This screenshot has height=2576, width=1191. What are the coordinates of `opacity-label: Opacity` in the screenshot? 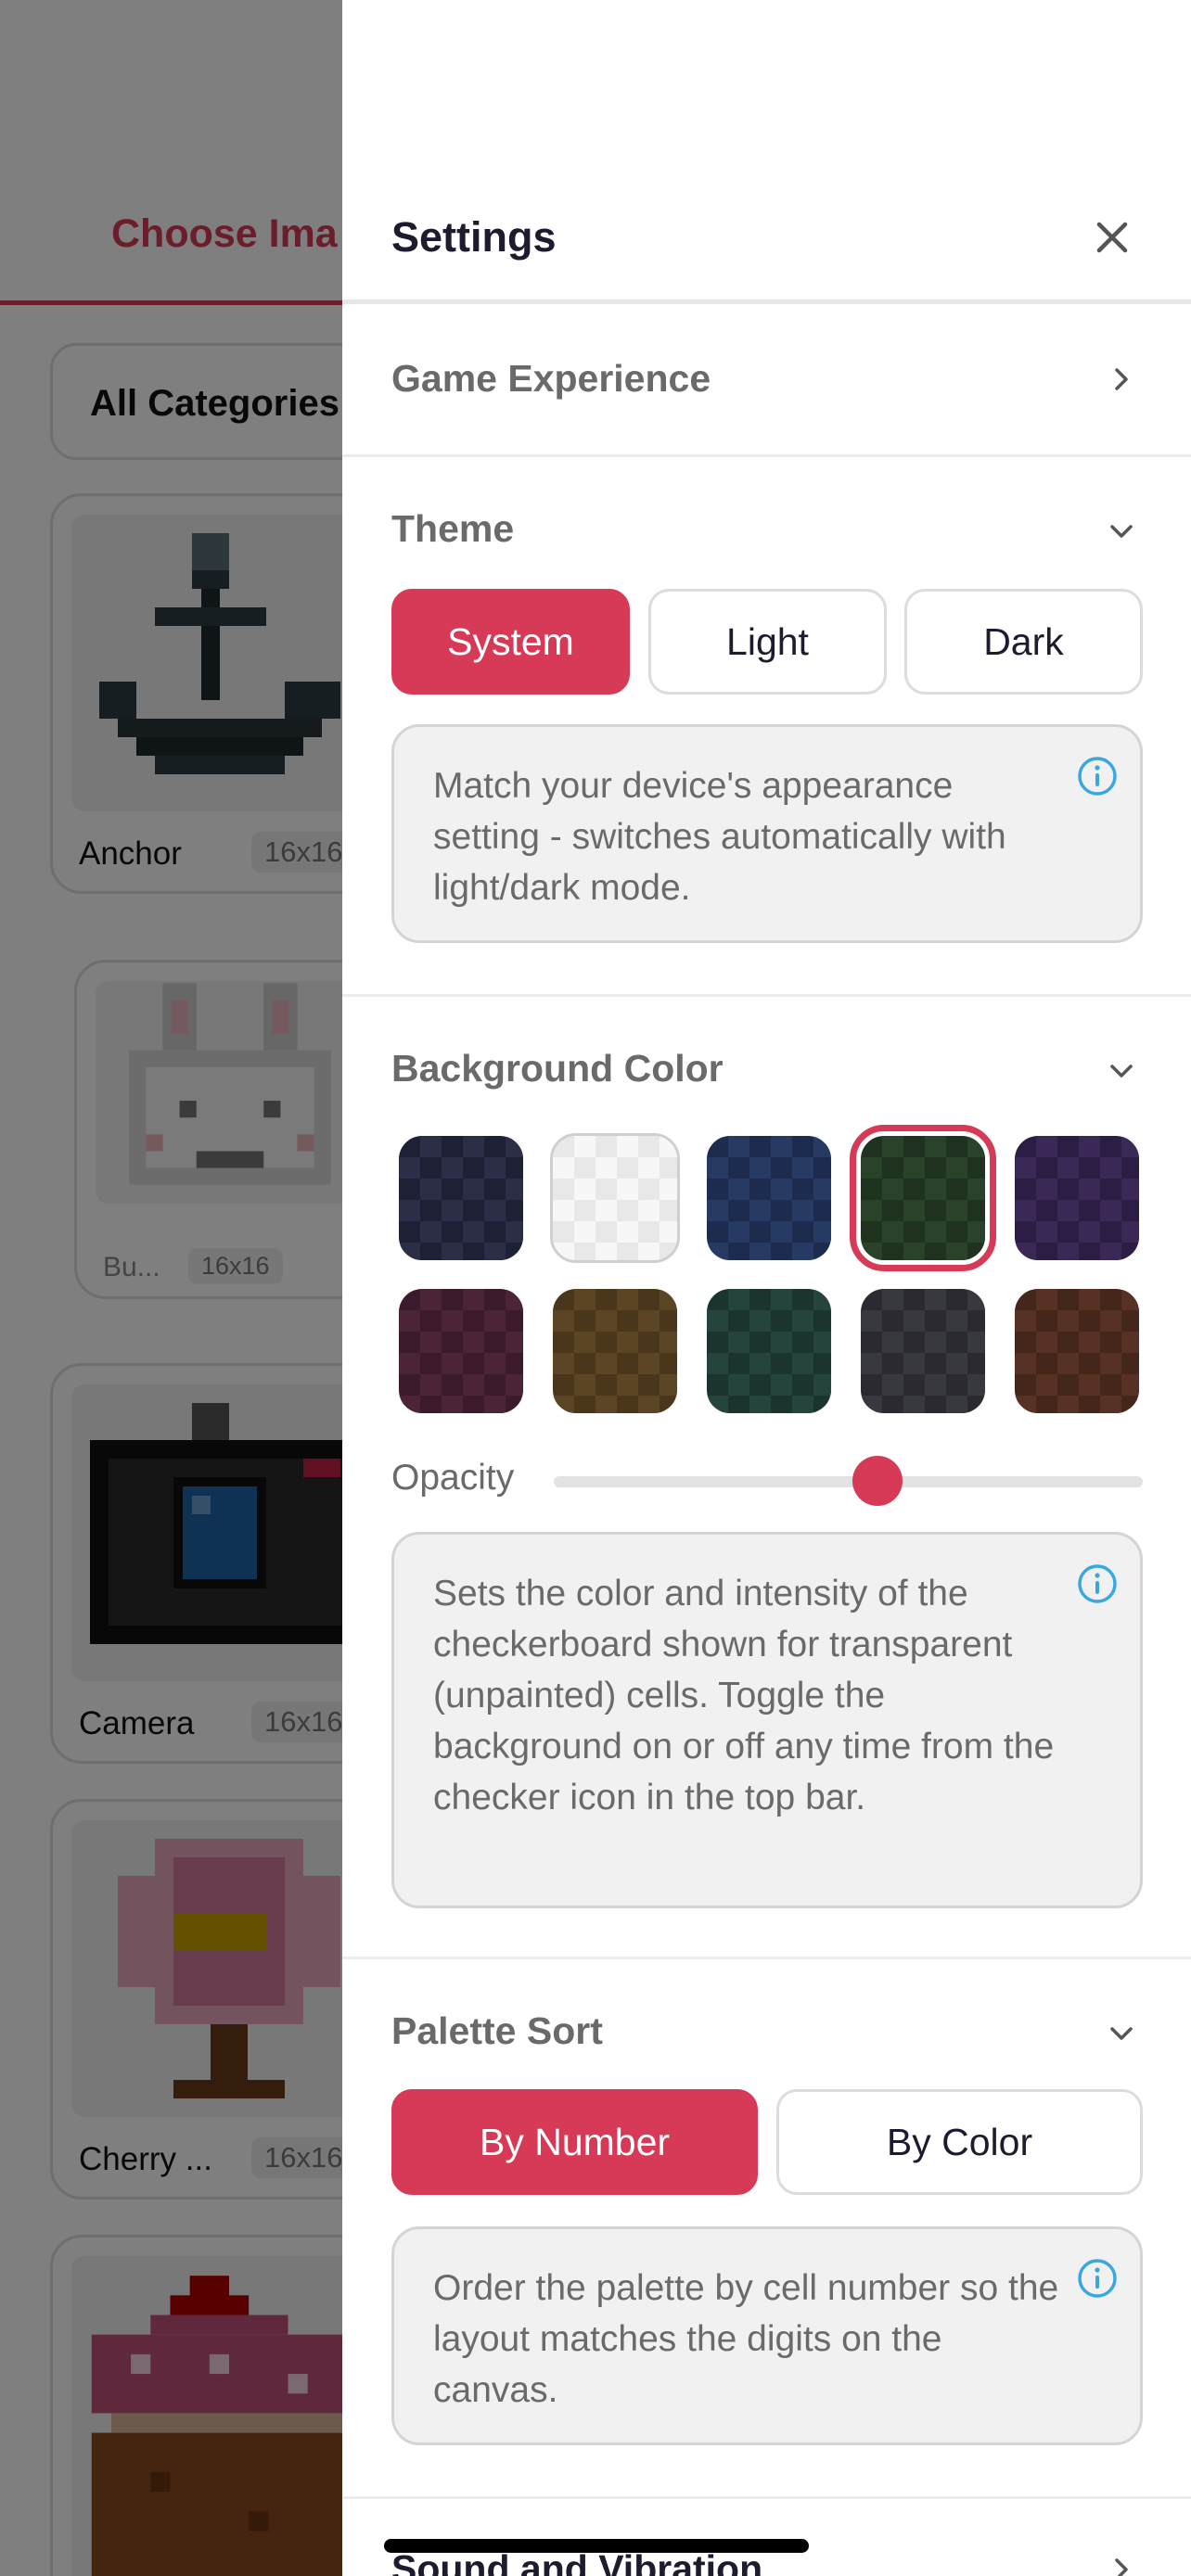 It's located at (453, 1478).